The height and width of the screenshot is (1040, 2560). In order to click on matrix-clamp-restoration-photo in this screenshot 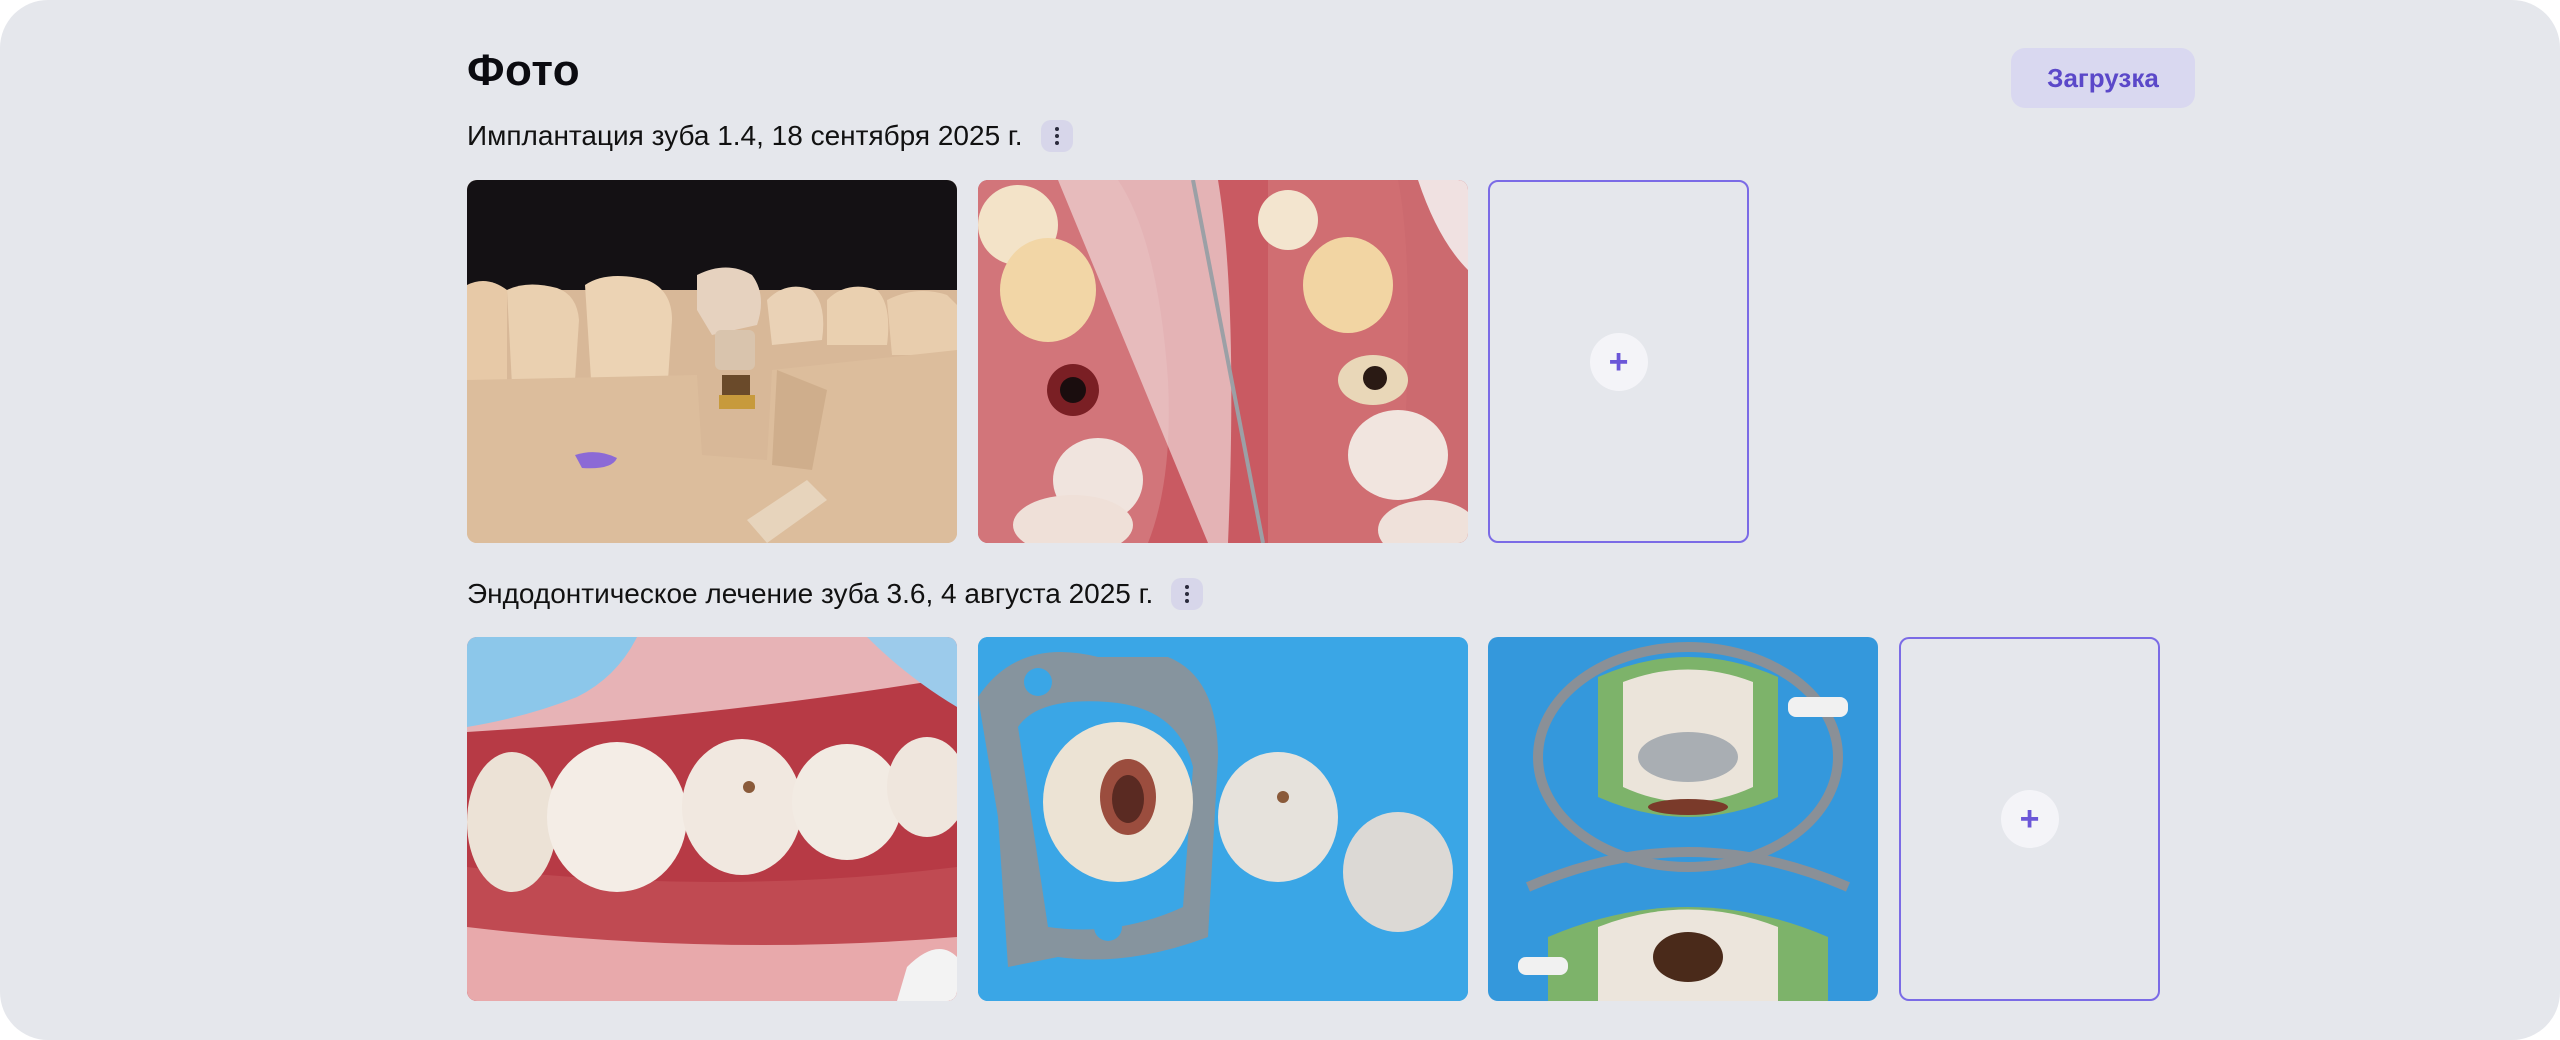, I will do `click(1683, 819)`.